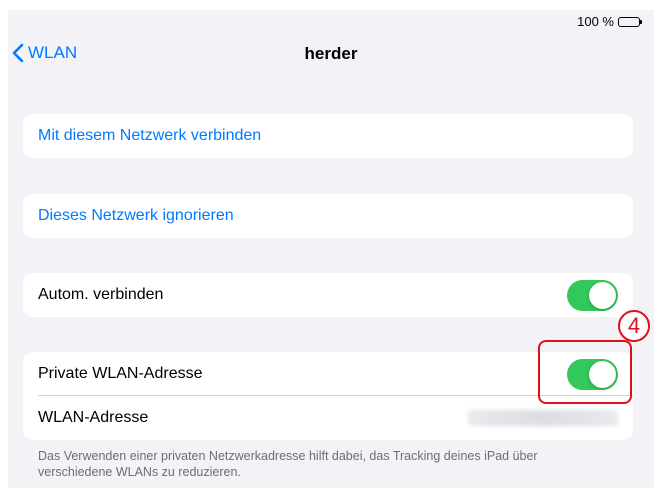 The height and width of the screenshot is (488, 654). I want to click on annotation-highlight-box, so click(585, 372).